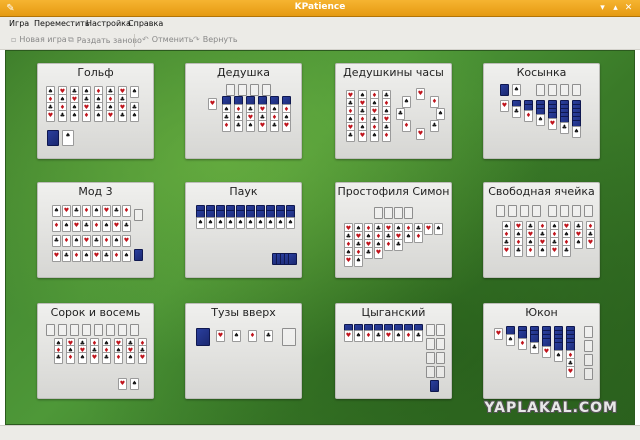  Describe the element at coordinates (551, 408) in the screenshot. I see `watermark-logo: YAPLAKAL.COM` at that location.